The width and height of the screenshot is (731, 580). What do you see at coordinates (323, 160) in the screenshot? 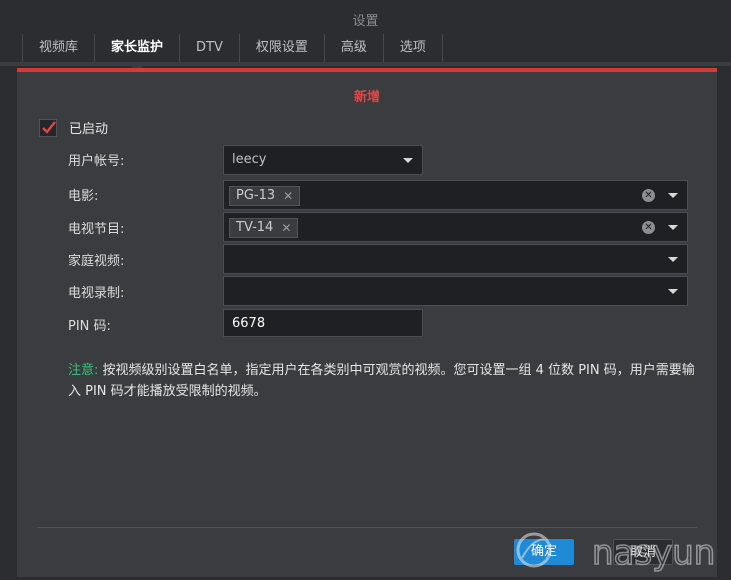
I see `user-account-select: leecy` at bounding box center [323, 160].